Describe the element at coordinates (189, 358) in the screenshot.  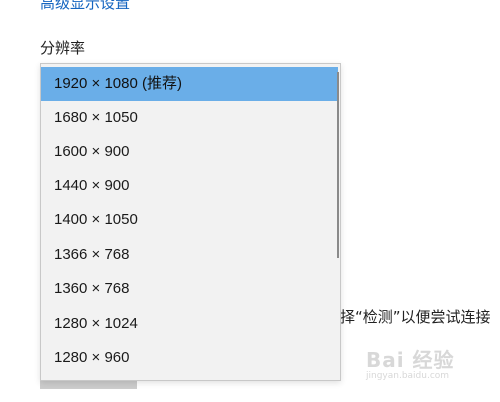
I see `resolution-option: 1280 × 960` at that location.